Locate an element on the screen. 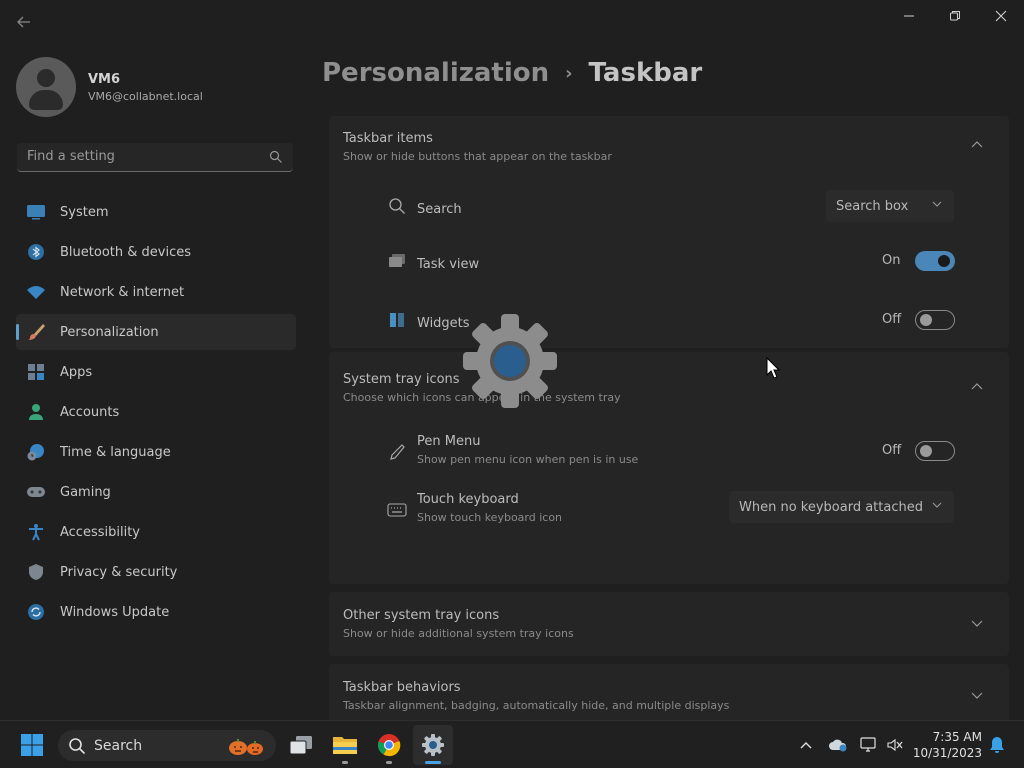 The height and width of the screenshot is (768, 1024). find-setting-input is located at coordinates (137, 156).